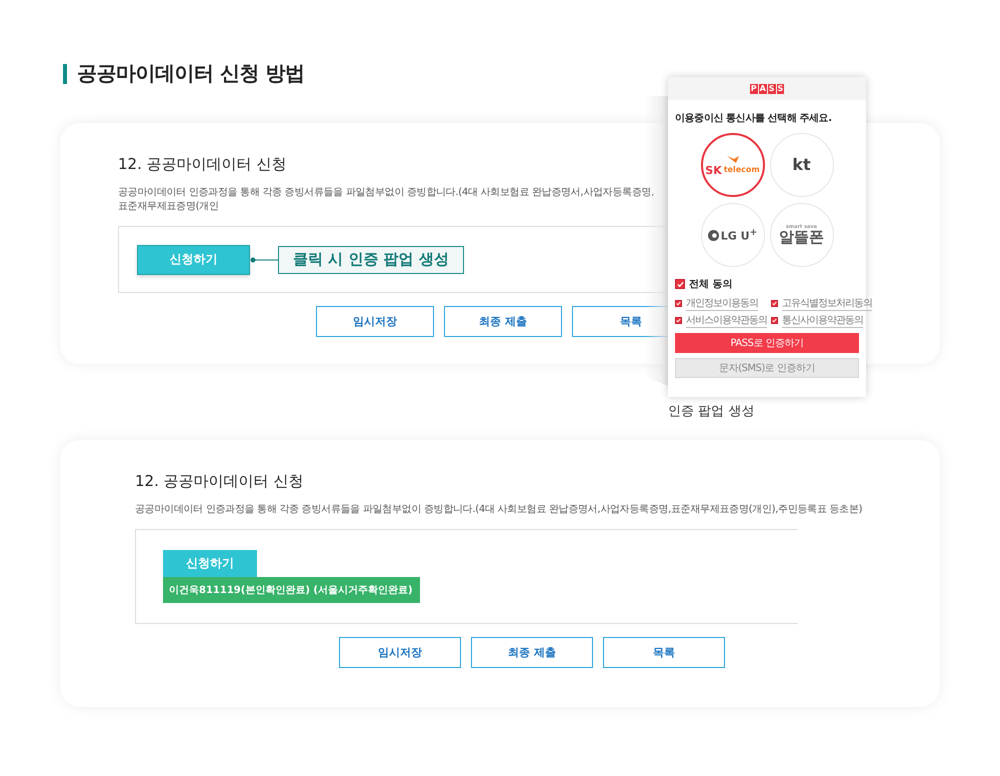 This screenshot has height=776, width=1000. I want to click on logo-text: SK, so click(713, 170).